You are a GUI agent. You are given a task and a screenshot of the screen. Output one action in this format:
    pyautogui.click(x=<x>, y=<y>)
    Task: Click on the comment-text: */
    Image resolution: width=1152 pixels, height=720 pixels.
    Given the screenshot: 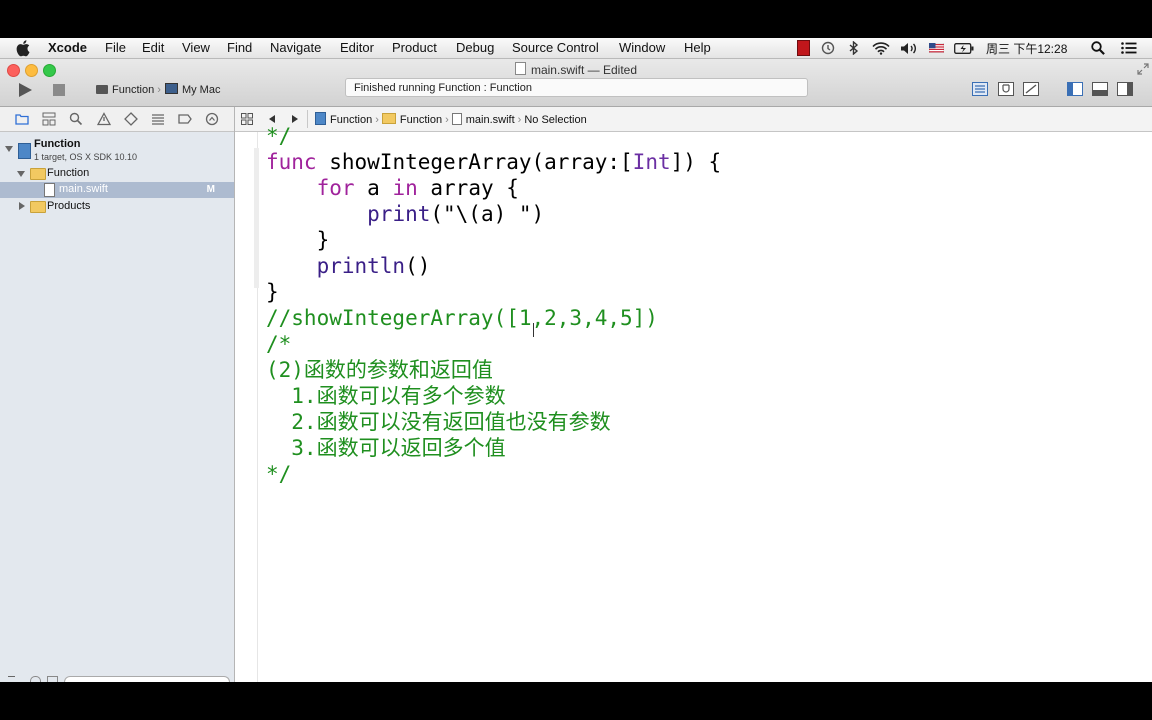 What is the action you would take?
    pyautogui.click(x=279, y=474)
    